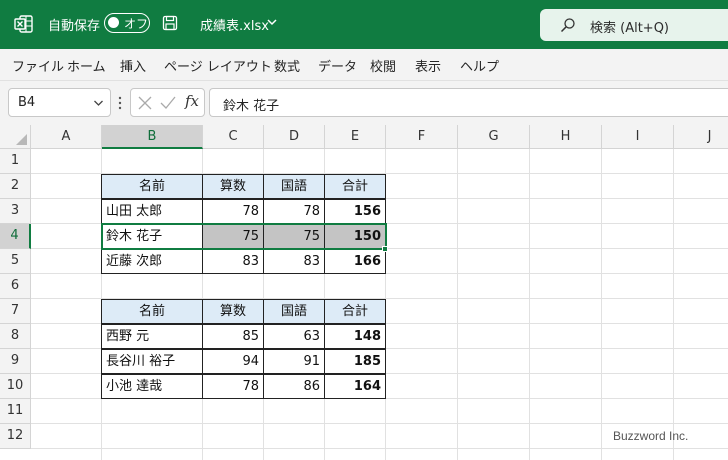 The image size is (728, 460). Describe the element at coordinates (59, 102) in the screenshot. I see `name-box: B4` at that location.